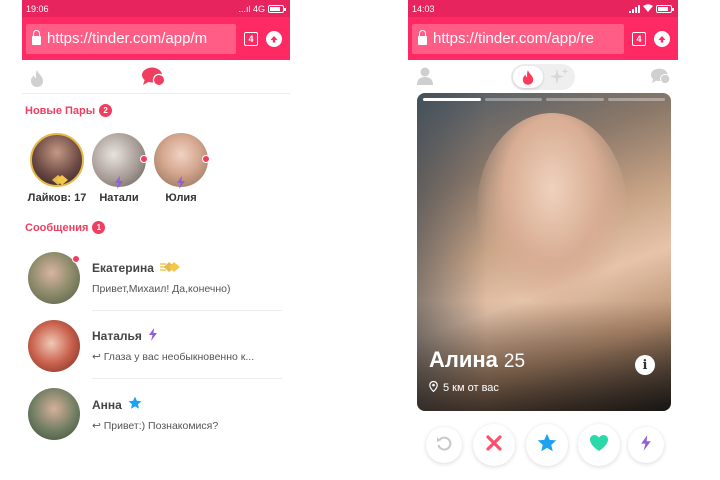  I want to click on super-like-button, so click(547, 445).